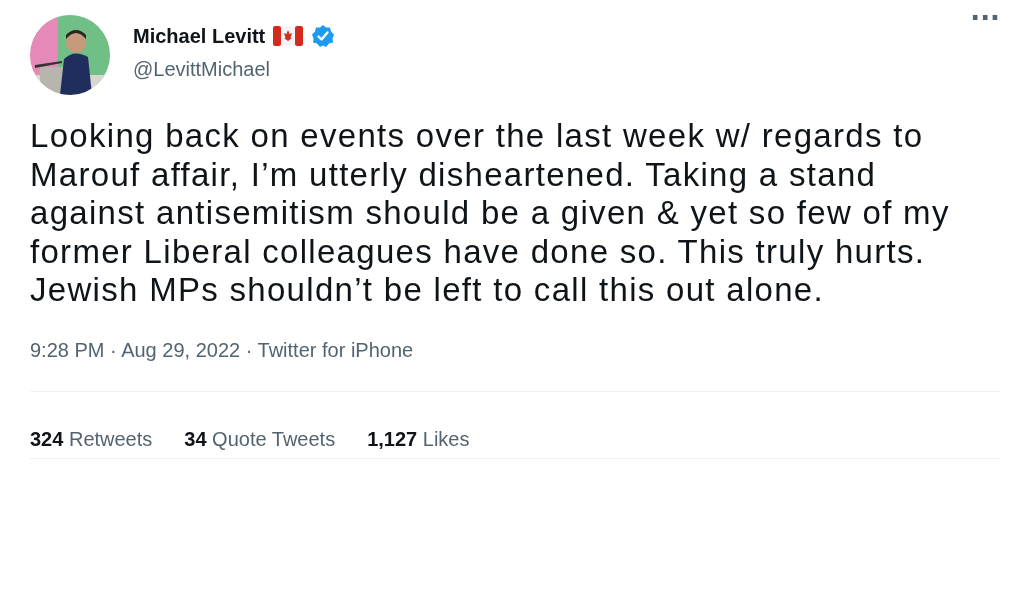 The image size is (1024, 595). I want to click on author-name: Michael Levitt, so click(199, 36).